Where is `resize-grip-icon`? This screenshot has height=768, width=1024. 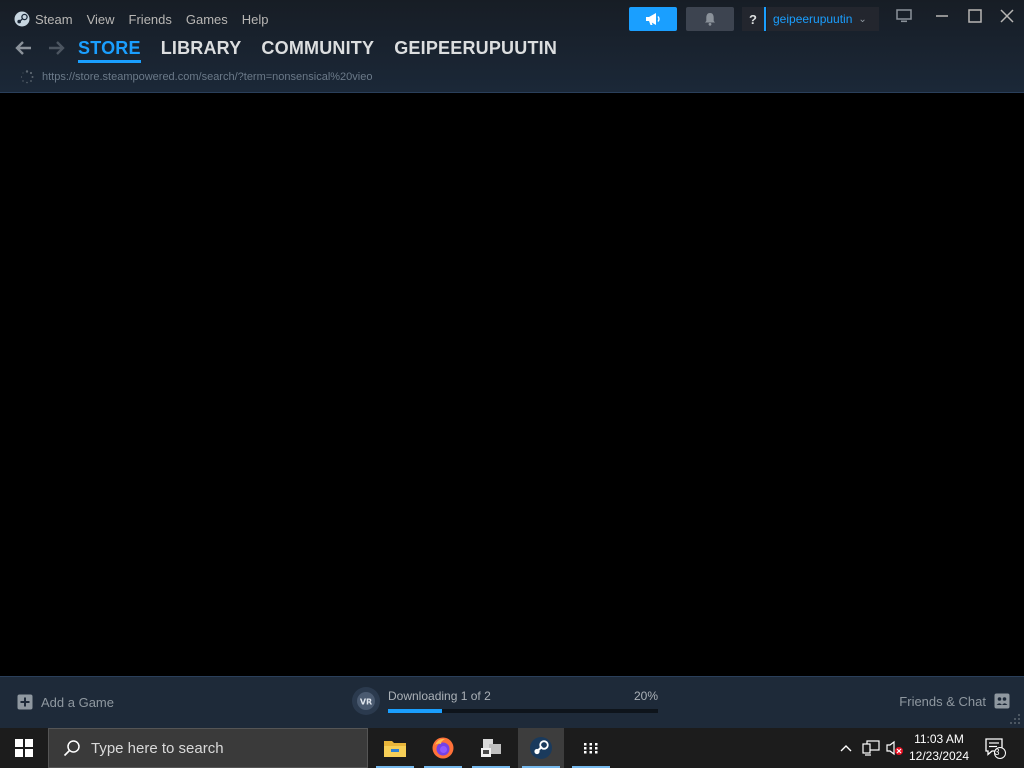
resize-grip-icon is located at coordinates (1015, 719).